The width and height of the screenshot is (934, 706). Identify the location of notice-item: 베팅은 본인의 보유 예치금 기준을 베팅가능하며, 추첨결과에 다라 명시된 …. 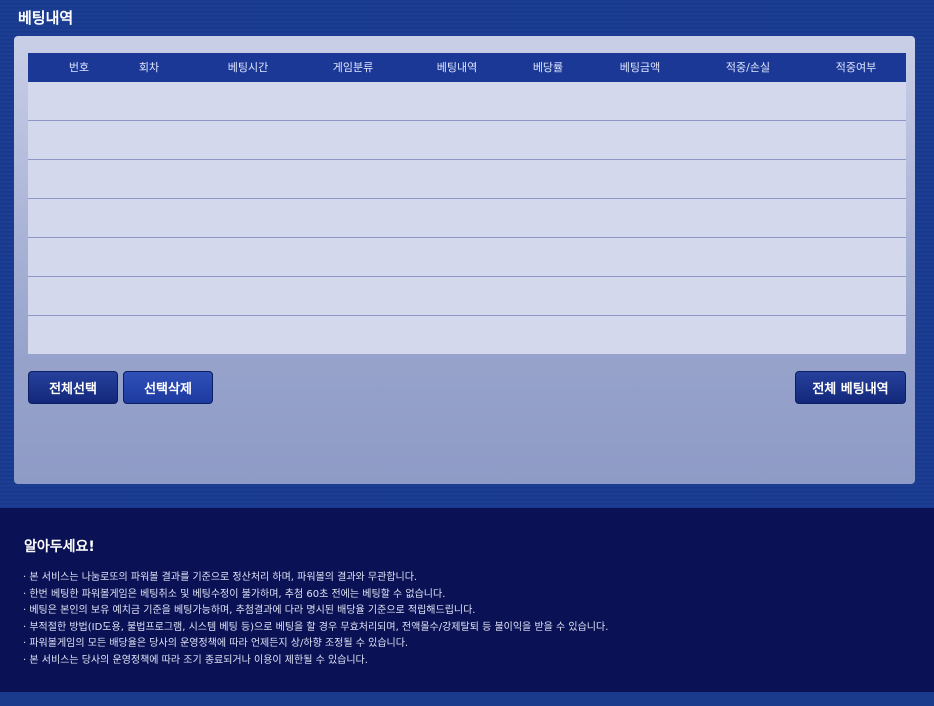
(315, 611).